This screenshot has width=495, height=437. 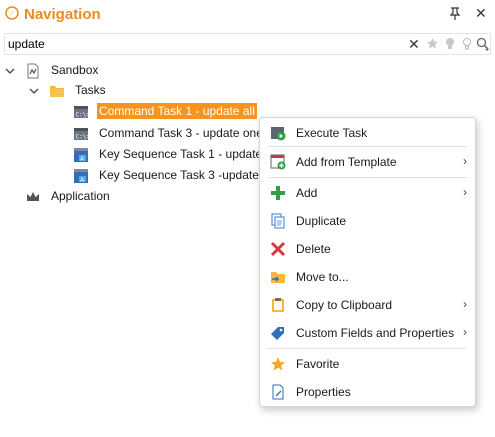 What do you see at coordinates (130, 91) in the screenshot?
I see `tree-node-tasks: Tasks` at bounding box center [130, 91].